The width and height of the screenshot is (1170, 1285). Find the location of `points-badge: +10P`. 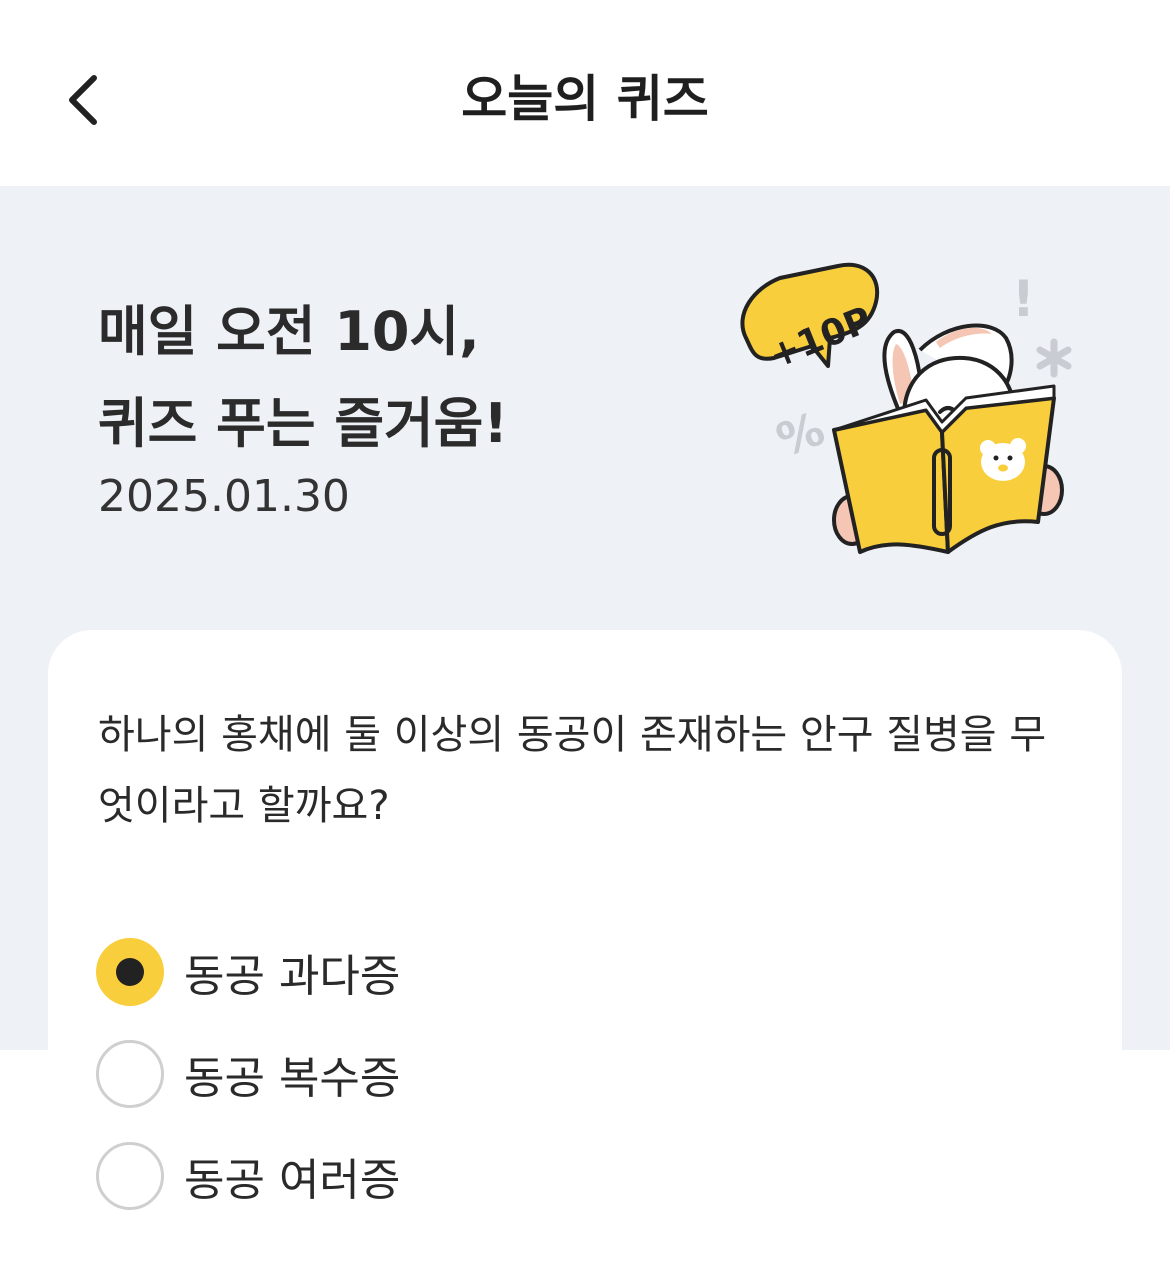

points-badge: +10P is located at coordinates (810, 319).